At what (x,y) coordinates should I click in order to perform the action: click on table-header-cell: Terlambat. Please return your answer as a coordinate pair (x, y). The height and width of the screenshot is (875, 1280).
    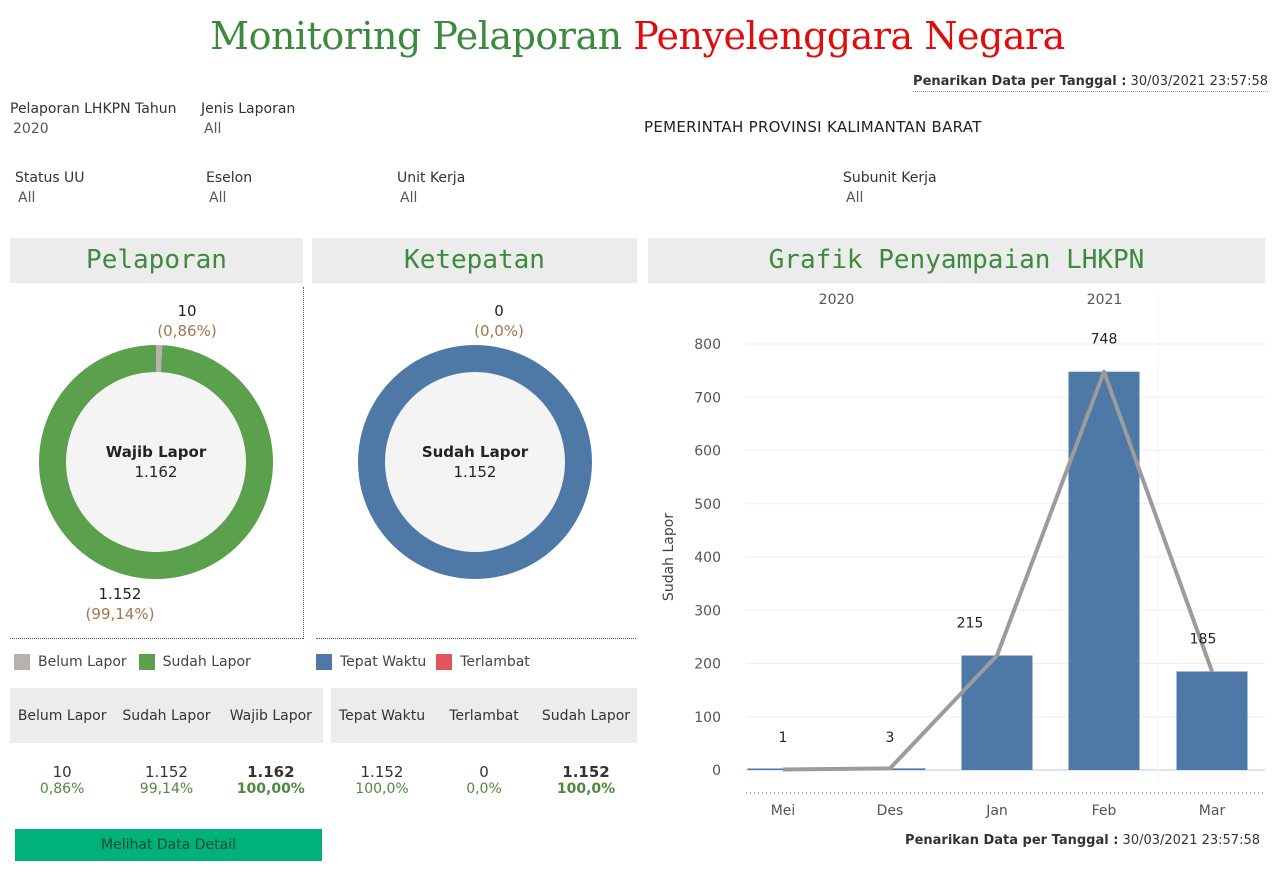
    Looking at the image, I should click on (484, 715).